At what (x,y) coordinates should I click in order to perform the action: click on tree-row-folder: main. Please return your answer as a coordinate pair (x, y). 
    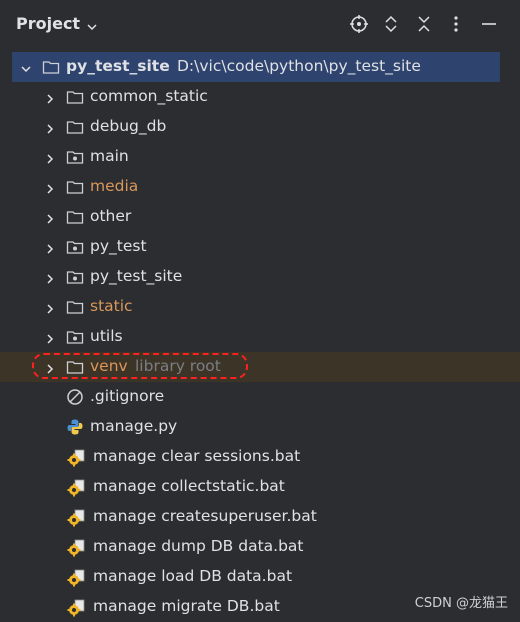
    Looking at the image, I should click on (260, 157).